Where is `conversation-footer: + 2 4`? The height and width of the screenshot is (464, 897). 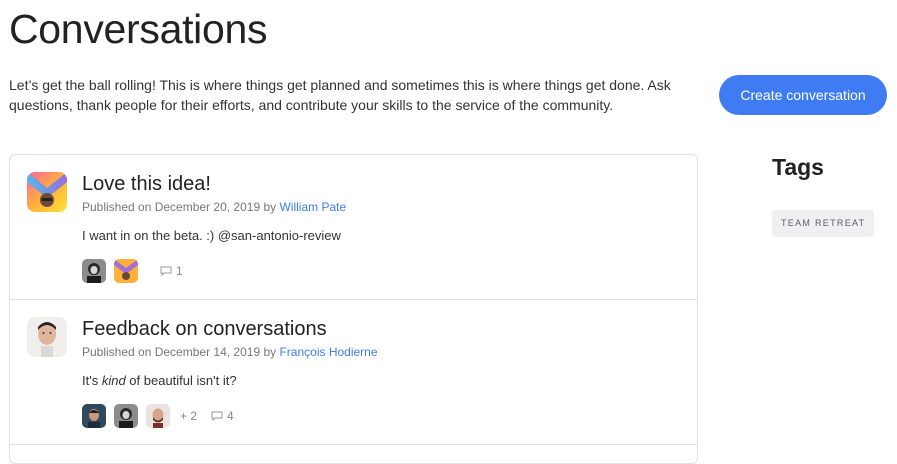 conversation-footer: + 2 4 is located at coordinates (158, 416).